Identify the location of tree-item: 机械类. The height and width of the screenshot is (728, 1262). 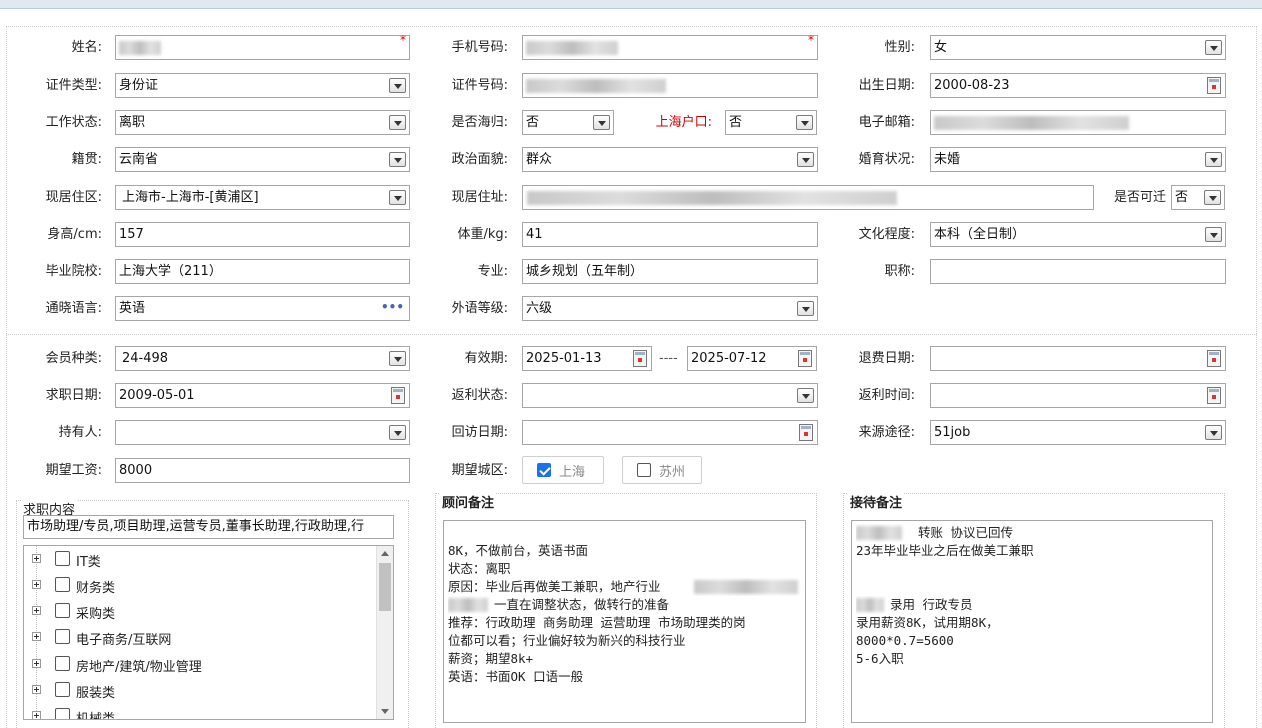
(199, 711).